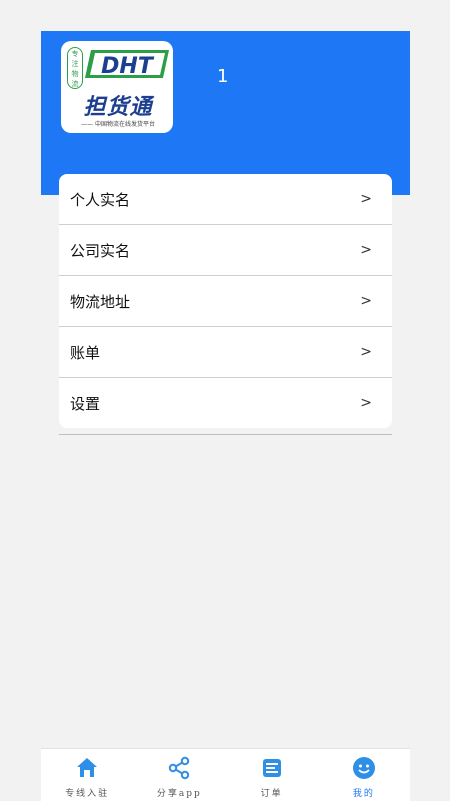  I want to click on order-icon, so click(271, 768).